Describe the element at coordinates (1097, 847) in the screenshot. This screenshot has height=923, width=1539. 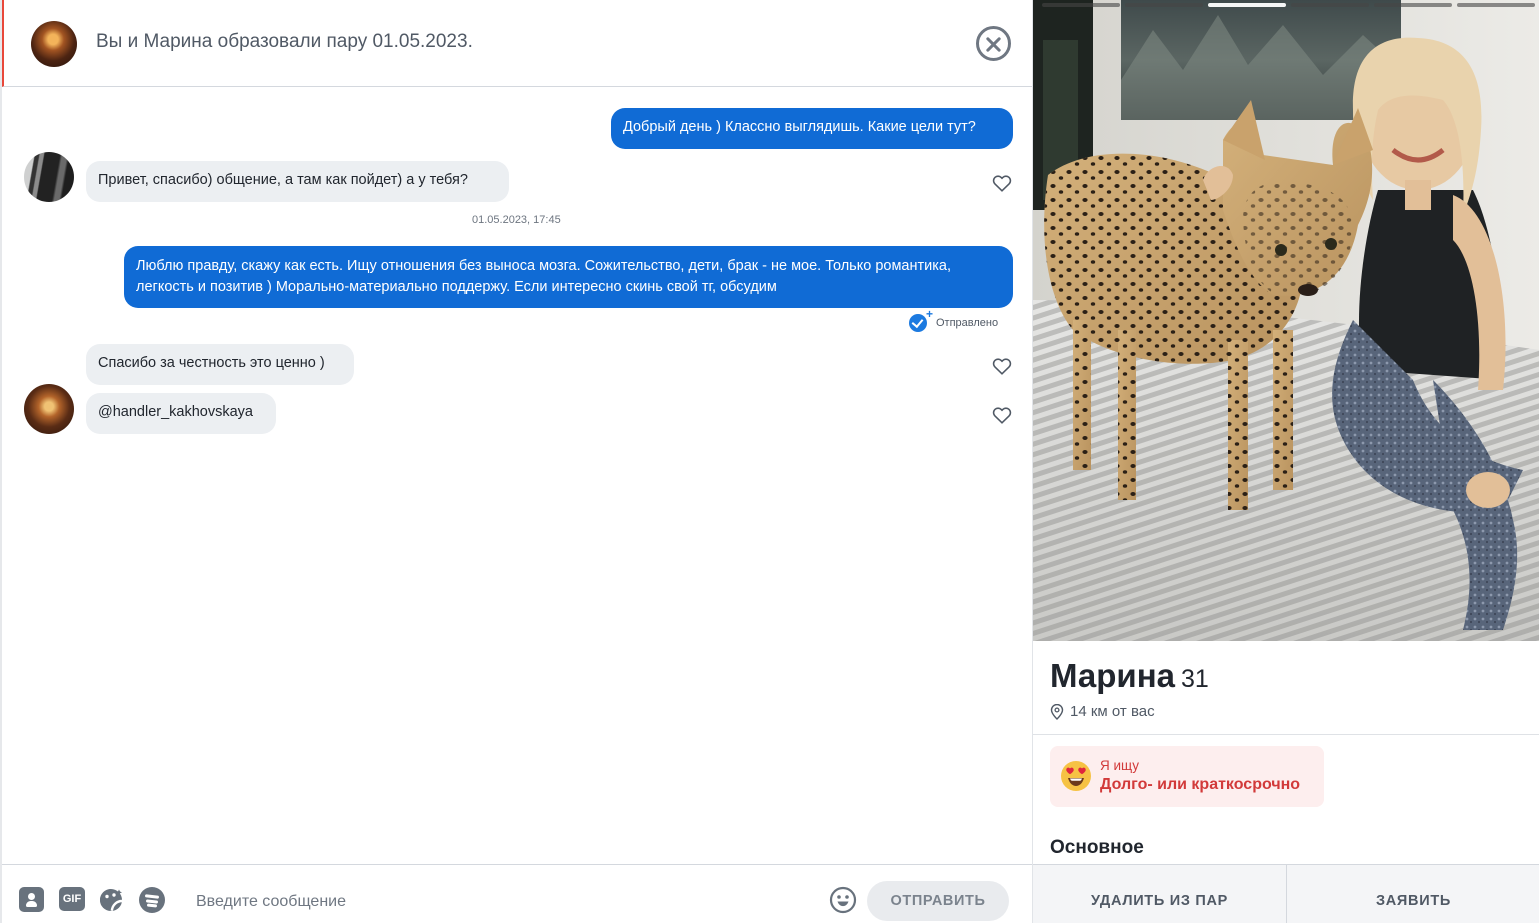
I see `basics-section-title: Основное` at that location.